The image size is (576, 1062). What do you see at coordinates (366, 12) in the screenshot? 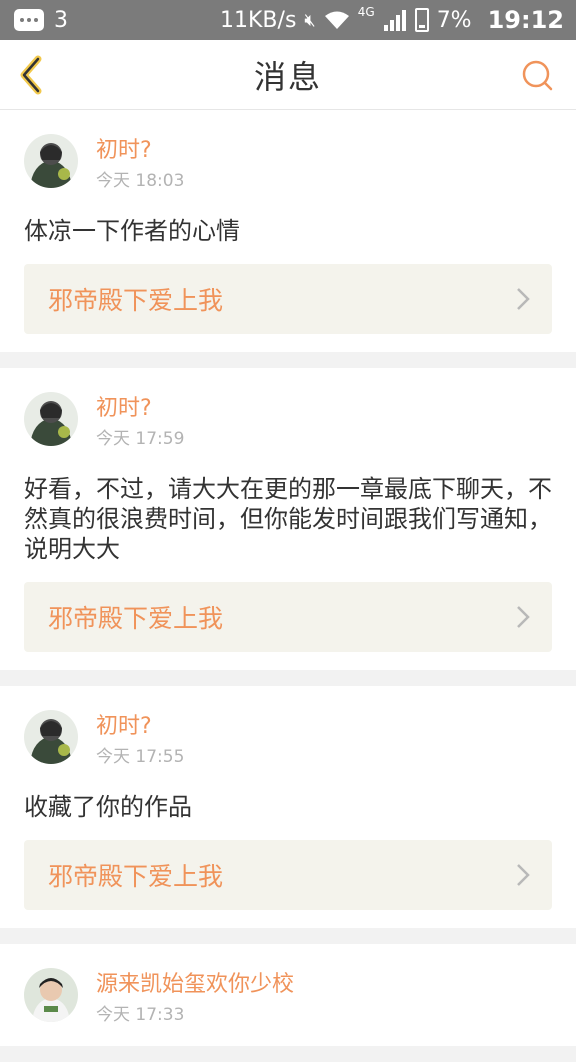
I see `network-type: 4G` at bounding box center [366, 12].